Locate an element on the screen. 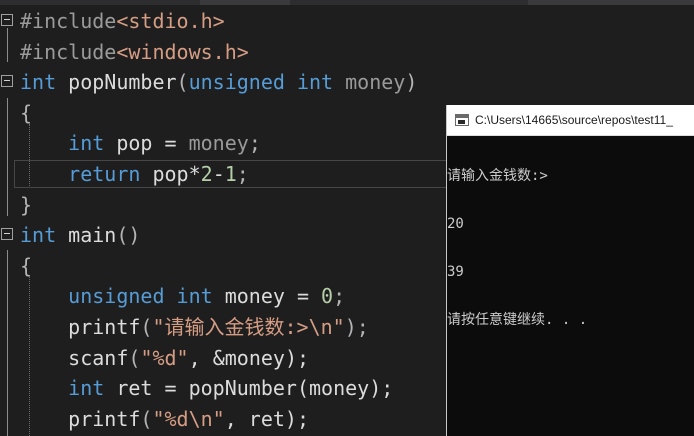  code-line: int popNumber(unsigned int money) is located at coordinates (347, 82).